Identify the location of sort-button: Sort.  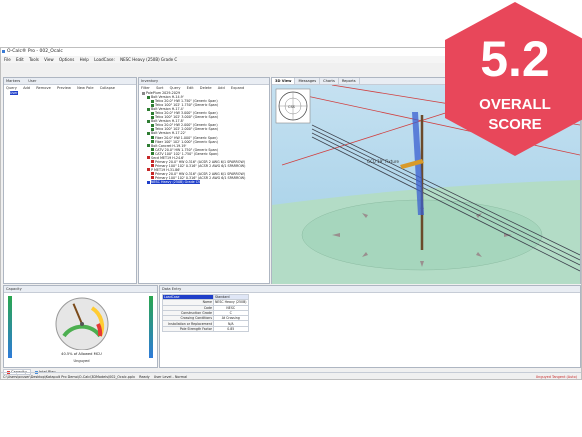
(159, 88).